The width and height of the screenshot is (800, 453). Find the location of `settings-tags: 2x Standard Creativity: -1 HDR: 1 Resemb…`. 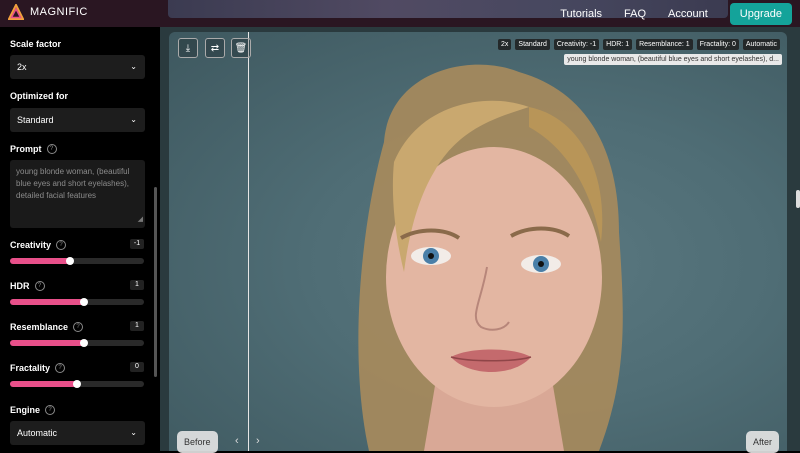

settings-tags: 2x Standard Creativity: -1 HDR: 1 Resemb… is located at coordinates (639, 44).